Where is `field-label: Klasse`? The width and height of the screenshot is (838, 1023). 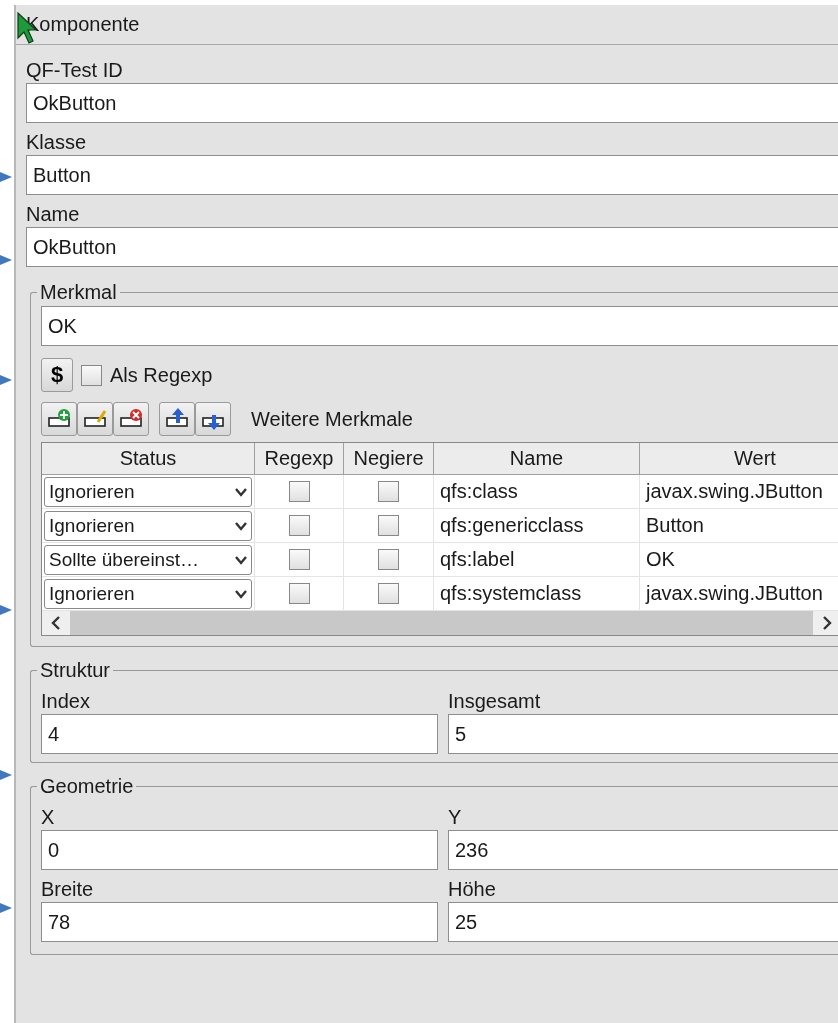
field-label: Klasse is located at coordinates (57, 142).